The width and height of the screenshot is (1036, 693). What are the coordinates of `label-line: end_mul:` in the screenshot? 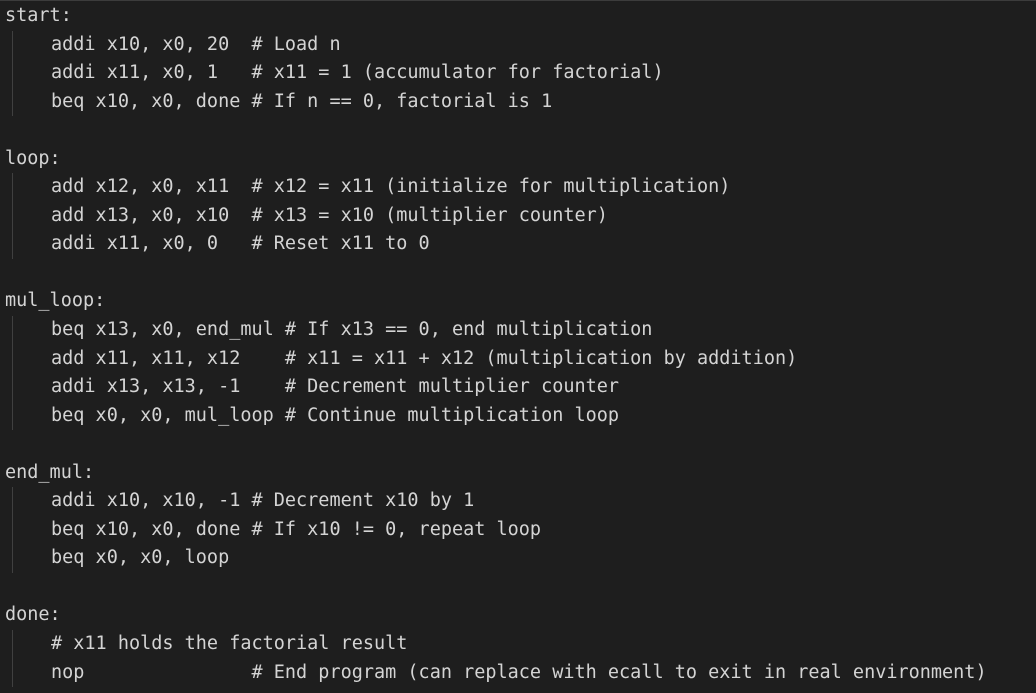 It's located at (520, 473).